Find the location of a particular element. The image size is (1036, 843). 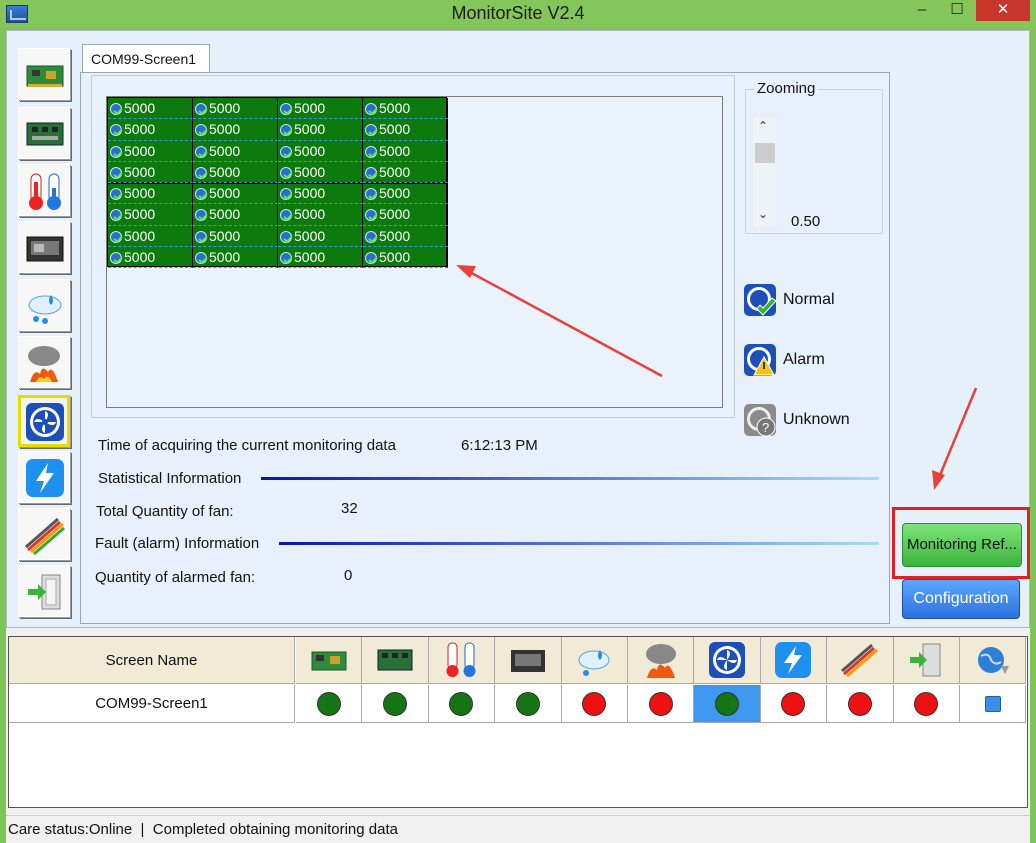

zoom-thumb is located at coordinates (765, 153).